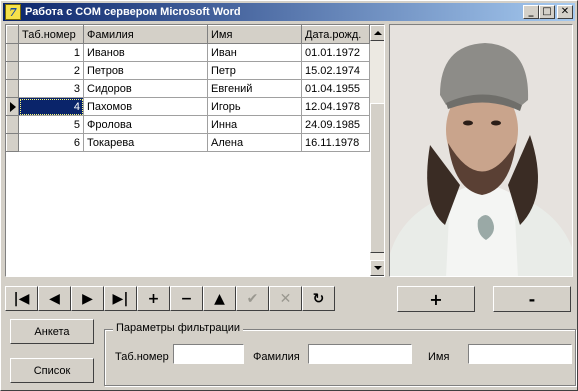  What do you see at coordinates (318, 298) in the screenshot?
I see `nav-refresh-button: ↻` at bounding box center [318, 298].